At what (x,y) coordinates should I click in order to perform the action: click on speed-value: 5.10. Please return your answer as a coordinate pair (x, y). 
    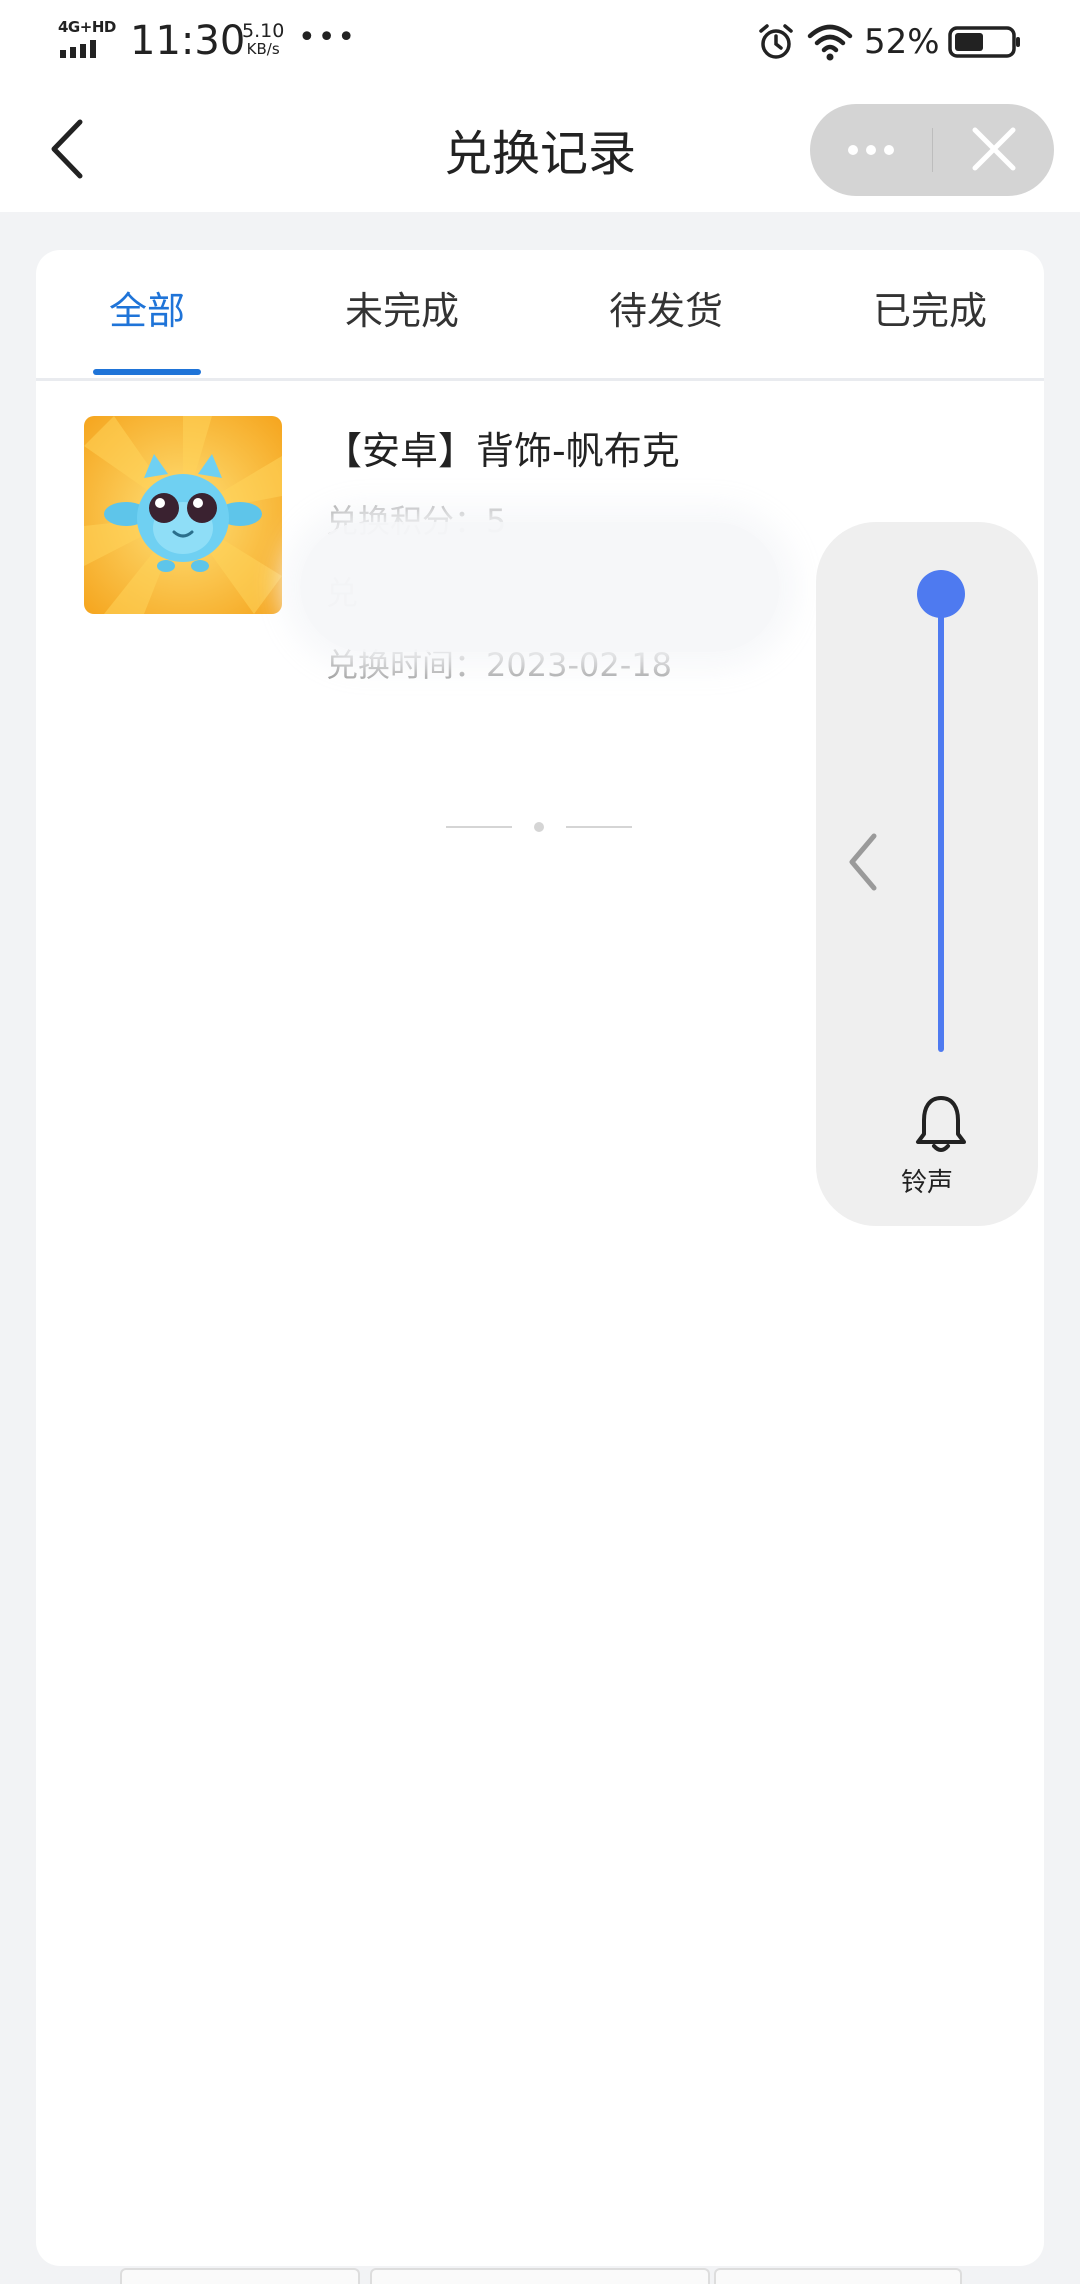
    Looking at the image, I should click on (263, 31).